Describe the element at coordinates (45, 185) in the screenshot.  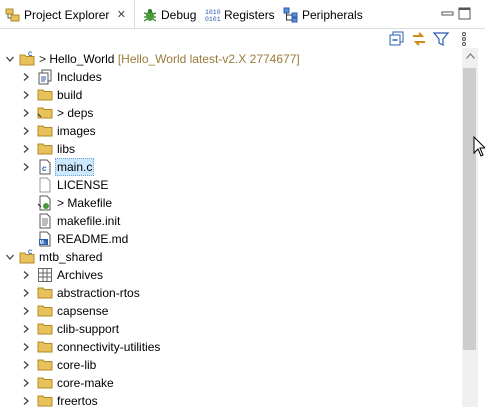
I see `blank-file-icon` at that location.